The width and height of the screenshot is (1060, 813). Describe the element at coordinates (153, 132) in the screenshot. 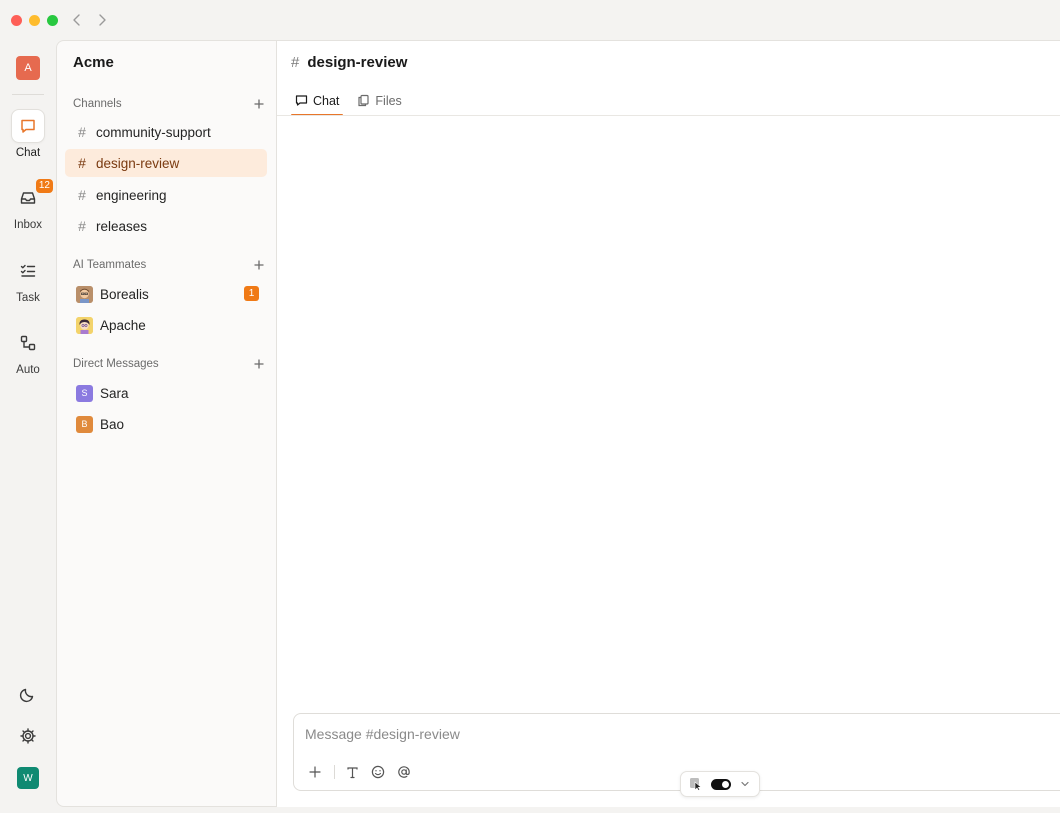

I see `channel-label: community-support` at that location.